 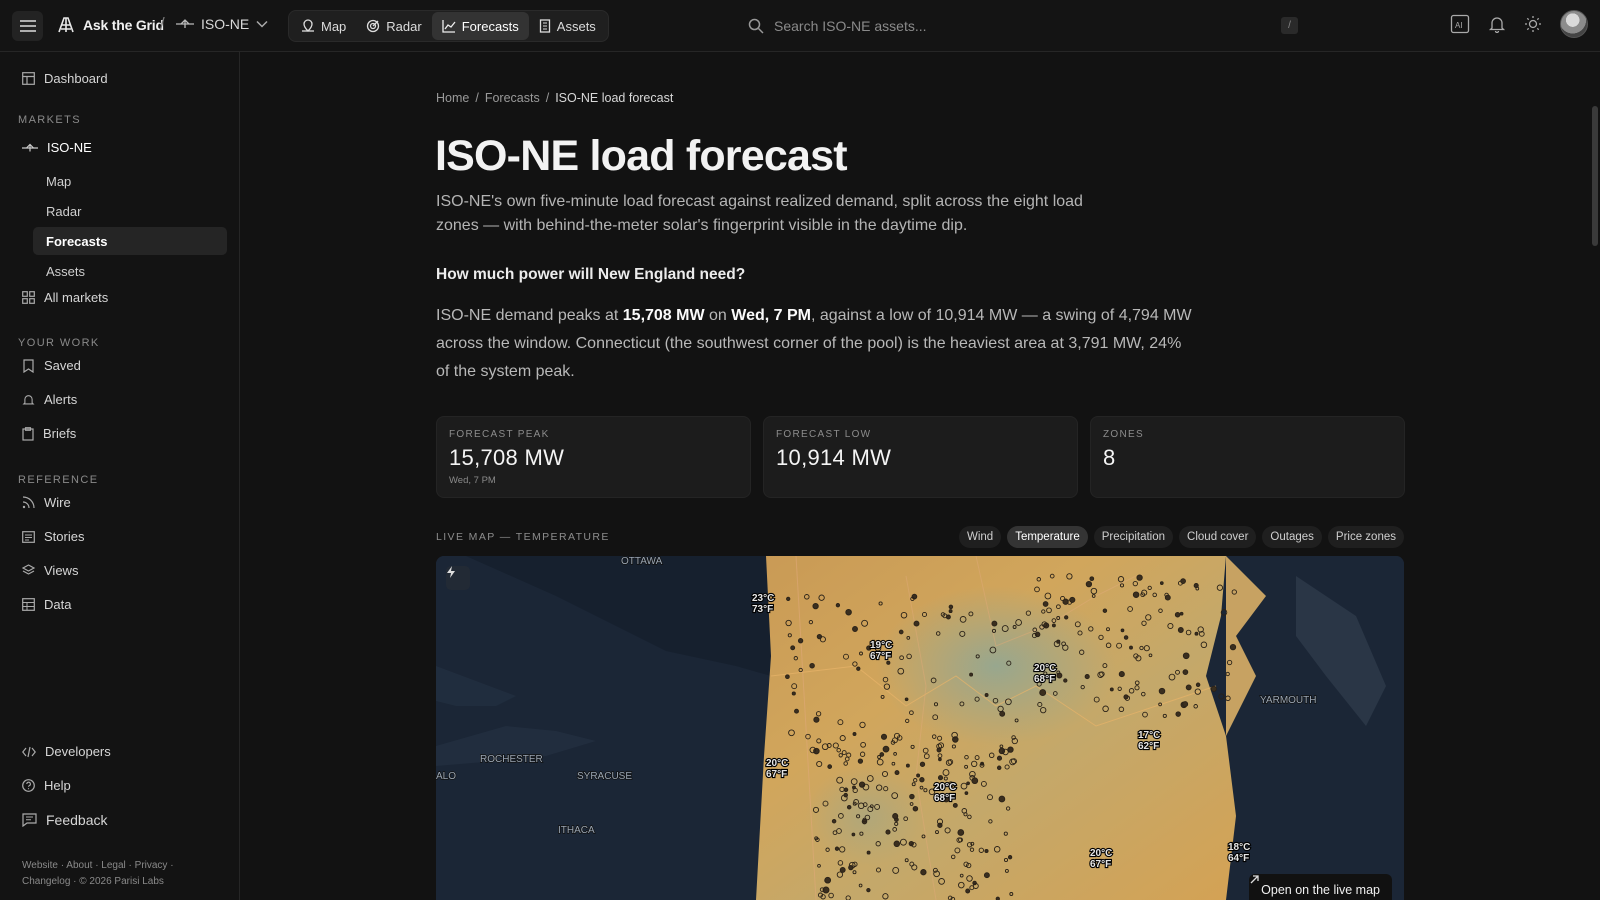 What do you see at coordinates (57, 147) in the screenshot?
I see `sidebar-item-iso-ne: ISO-NE` at bounding box center [57, 147].